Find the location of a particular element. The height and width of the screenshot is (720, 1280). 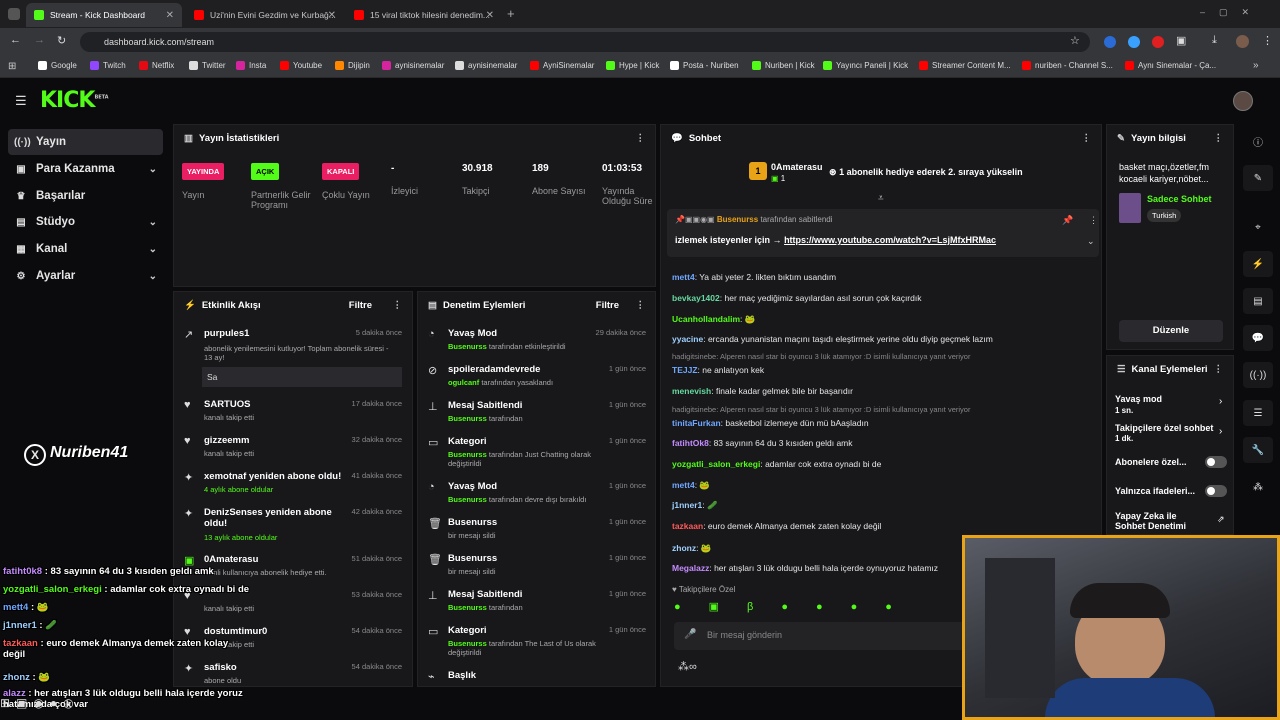

download-icon: ⤓ is located at coordinates (1214, 40).